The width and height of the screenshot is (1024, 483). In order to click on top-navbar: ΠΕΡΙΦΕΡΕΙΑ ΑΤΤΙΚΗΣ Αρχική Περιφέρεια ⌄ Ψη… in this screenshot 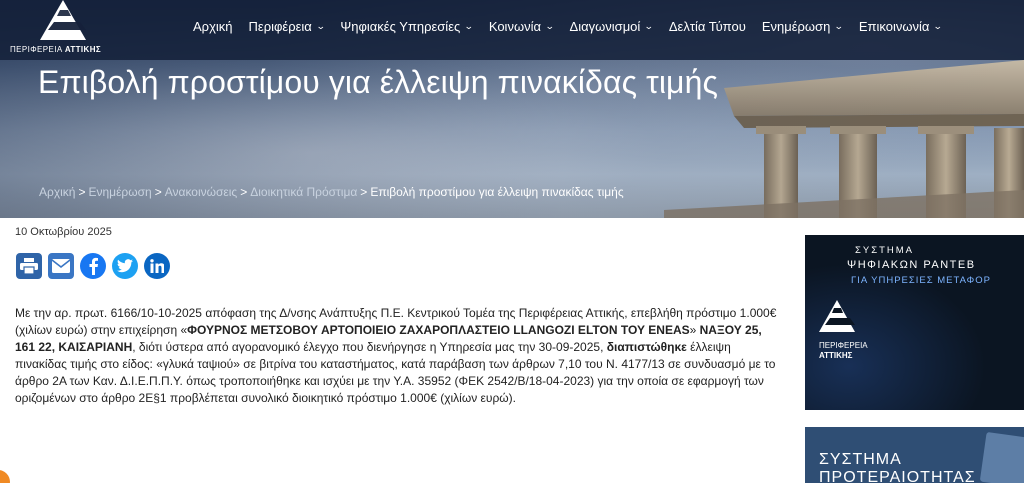, I will do `click(512, 30)`.